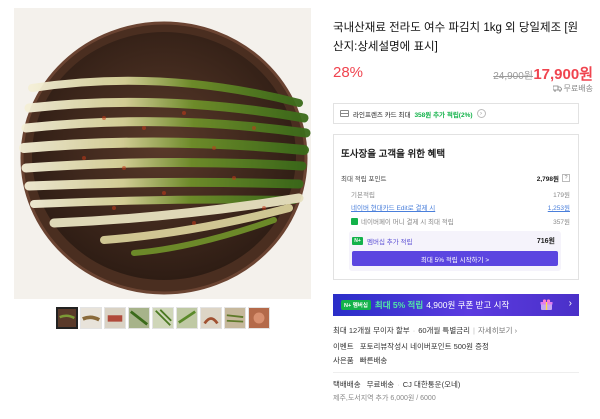 The width and height of the screenshot is (600, 419). I want to click on installment-row: 최대 12개월 무이자 할부 · 60개월 특별금리 | 자세히보기 ›, so click(425, 330).